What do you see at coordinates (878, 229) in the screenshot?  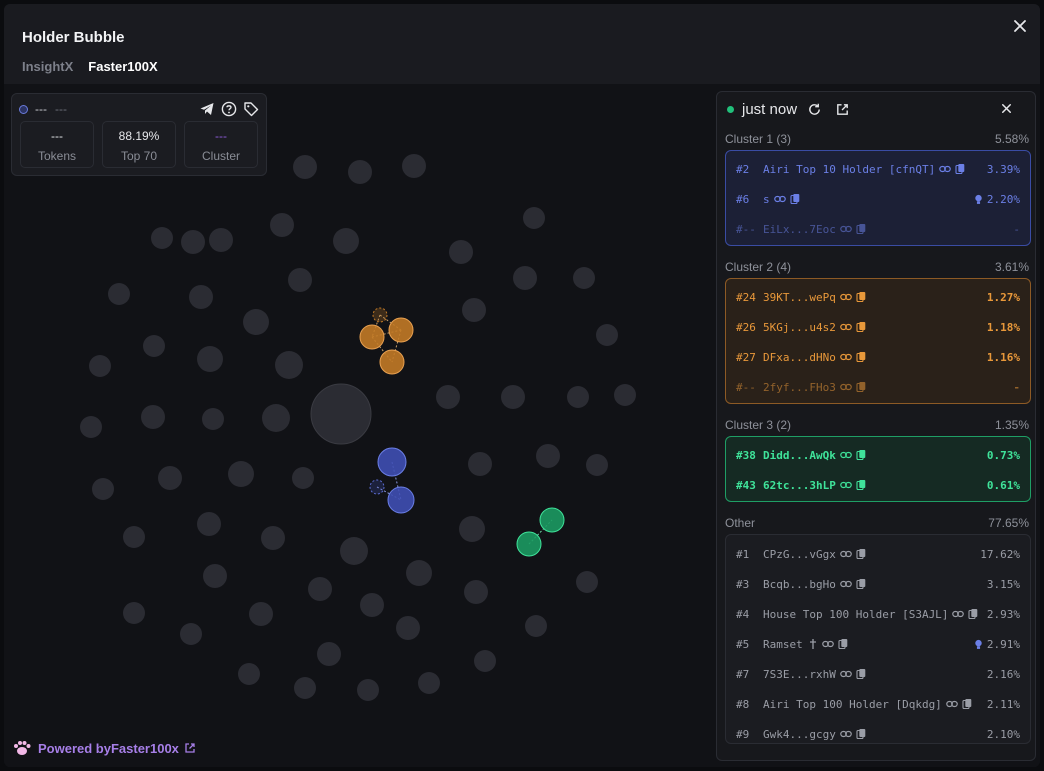 I see `holder-row: #-- EiLx...7Eoc -` at bounding box center [878, 229].